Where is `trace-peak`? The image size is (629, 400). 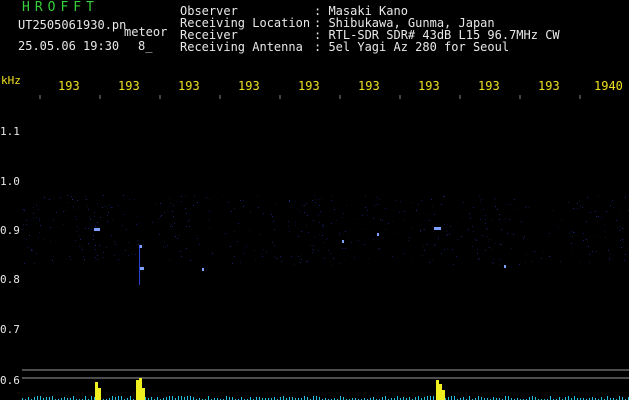
trace-peak is located at coordinates (99, 394).